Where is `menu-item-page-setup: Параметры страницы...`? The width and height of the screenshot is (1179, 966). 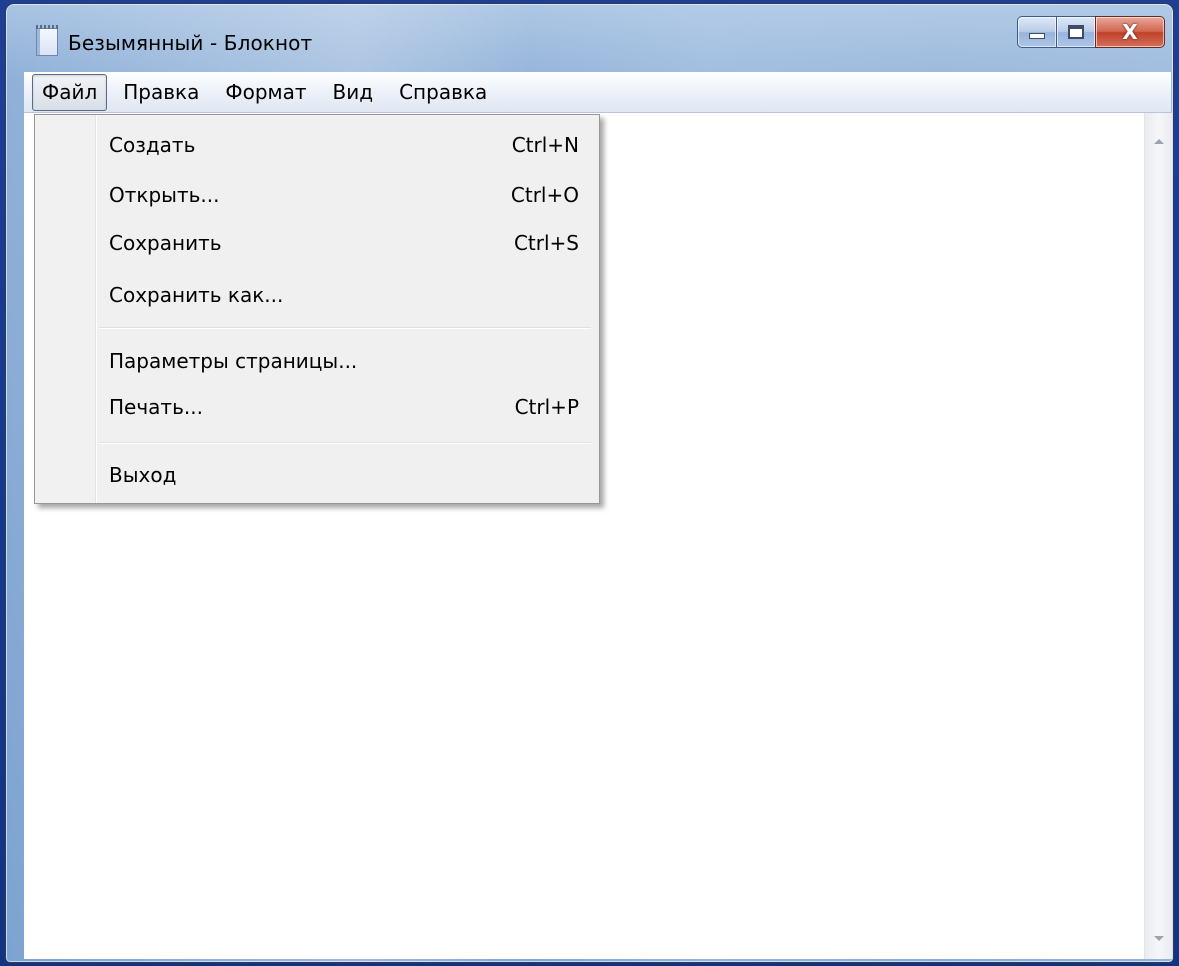 menu-item-page-setup: Параметры страницы... is located at coordinates (344, 361).